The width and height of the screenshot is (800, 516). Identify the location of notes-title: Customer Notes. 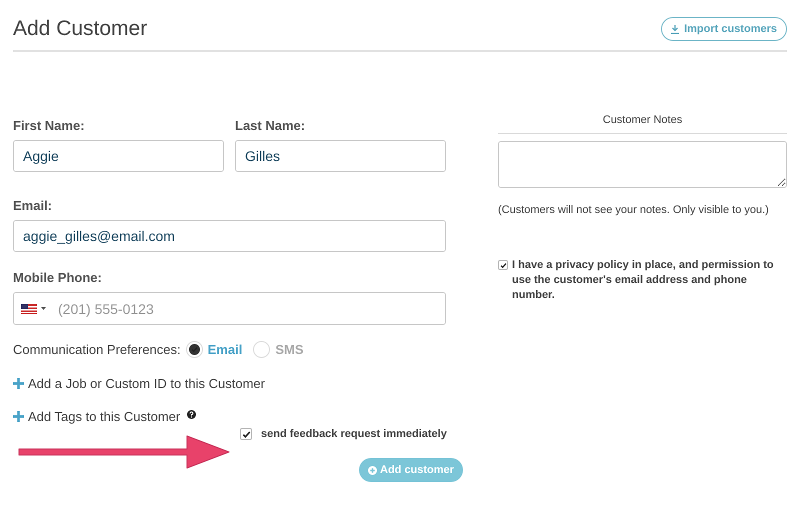
(642, 124).